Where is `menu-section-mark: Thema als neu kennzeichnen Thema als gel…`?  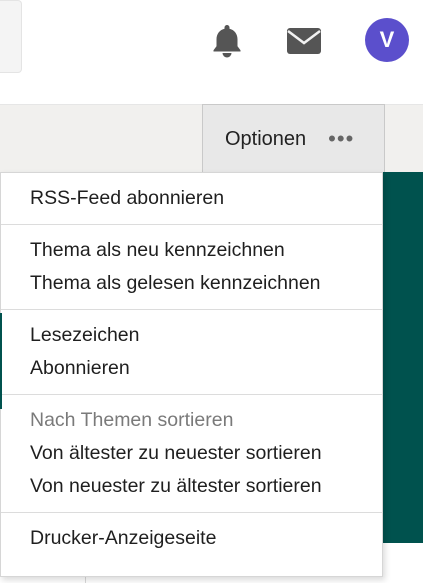
menu-section-mark: Thema als neu kennzeichnen Thema als gel… is located at coordinates (191, 267).